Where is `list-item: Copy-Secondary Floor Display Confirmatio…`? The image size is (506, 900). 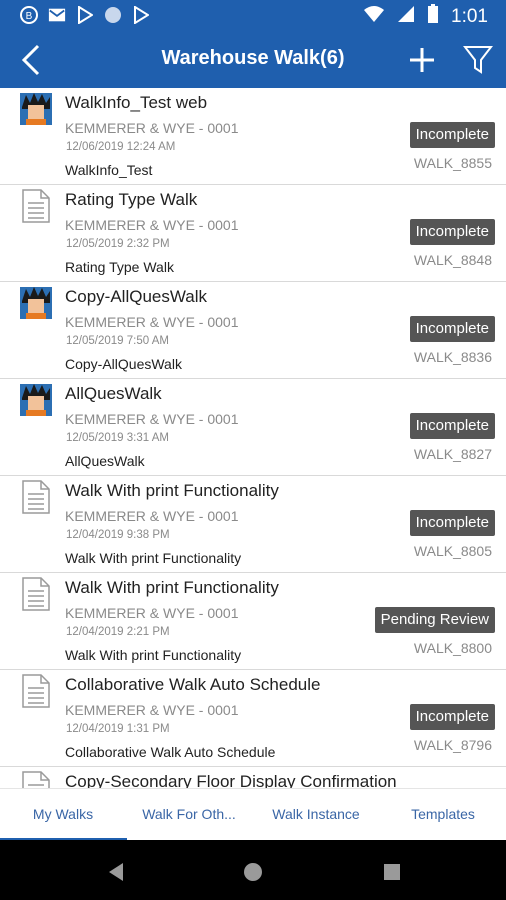
list-item: Copy-Secondary Floor Display Confirmatio… is located at coordinates (253, 777).